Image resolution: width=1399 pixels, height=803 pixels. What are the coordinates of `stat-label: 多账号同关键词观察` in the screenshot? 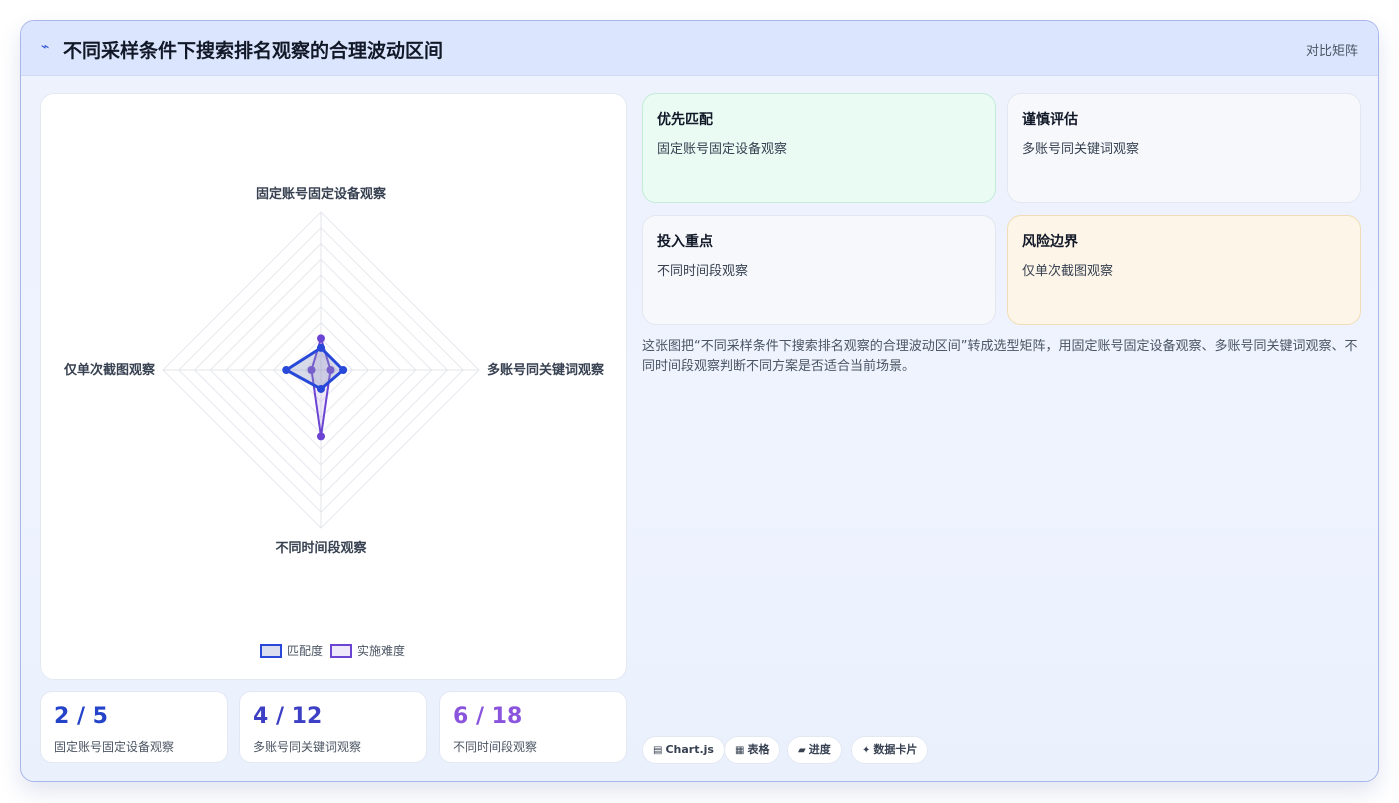 It's located at (307, 747).